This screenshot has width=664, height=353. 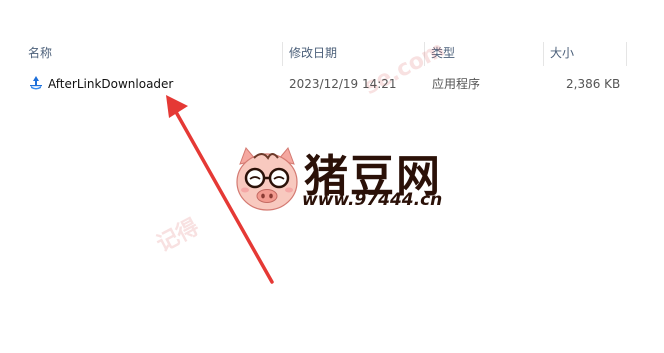 I want to click on column-header-name: 名称, so click(x=153, y=53).